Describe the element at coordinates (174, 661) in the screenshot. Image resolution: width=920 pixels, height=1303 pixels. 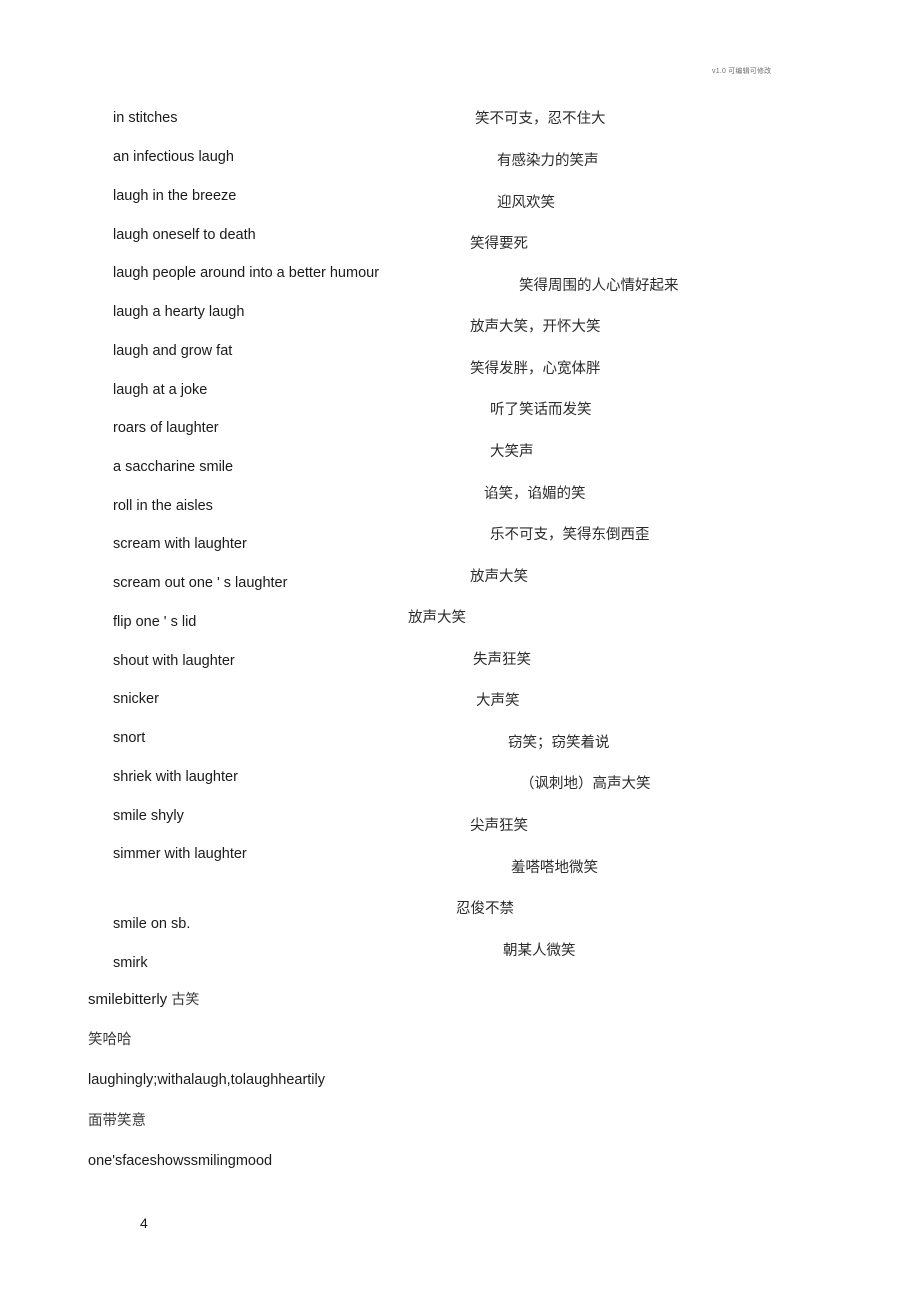
I see `english-phrase: shout with laughter` at that location.